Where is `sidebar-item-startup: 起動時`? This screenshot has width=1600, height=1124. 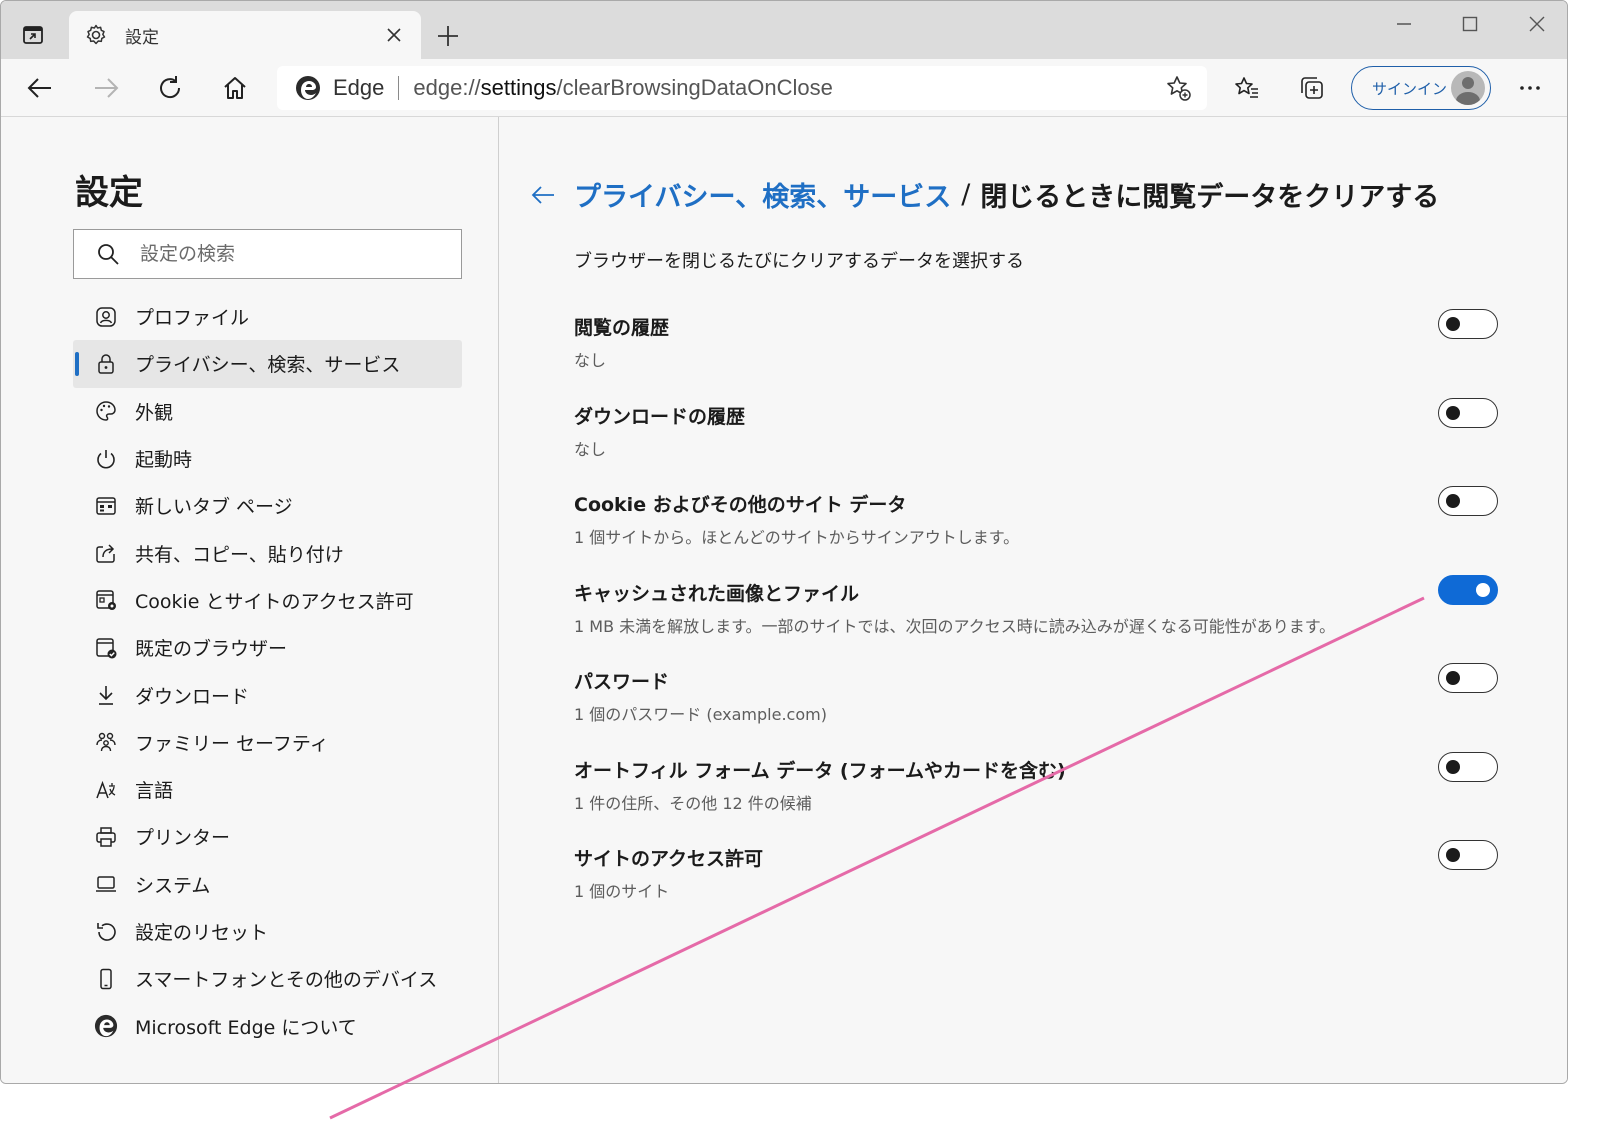
sidebar-item-startup: 起動時 is located at coordinates (267, 458).